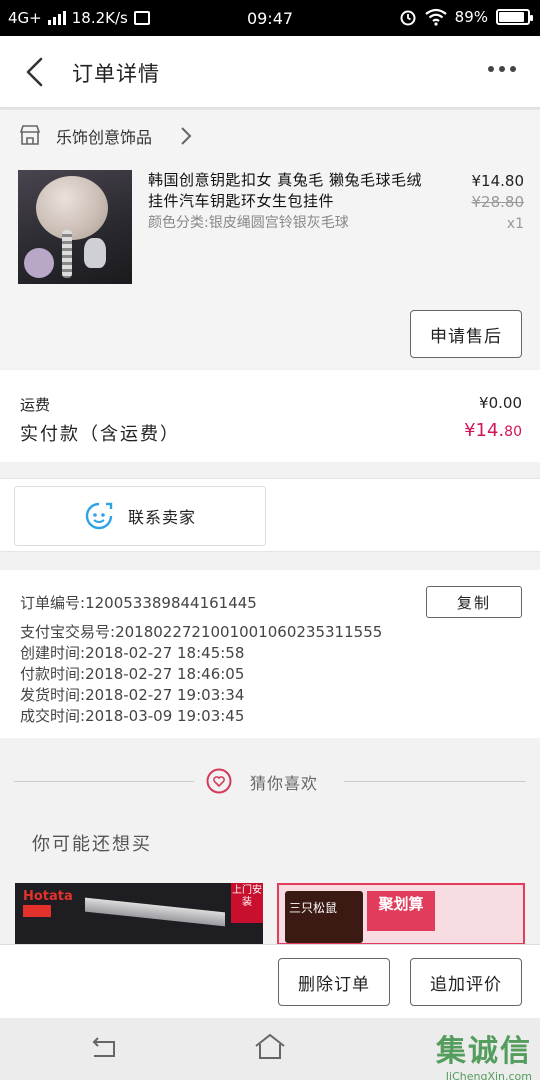  I want to click on fee-summary: 运费 ¥0.00 实付款（含运费） ¥14.80, so click(270, 416).